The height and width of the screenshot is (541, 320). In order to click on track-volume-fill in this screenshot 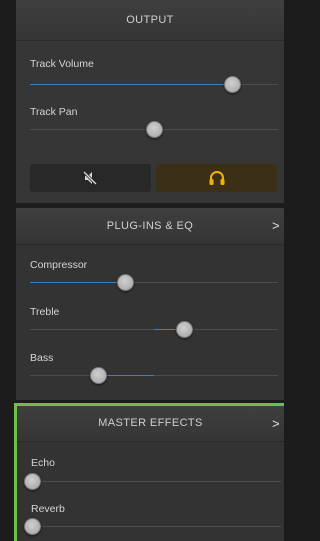, I will do `click(131, 84)`.